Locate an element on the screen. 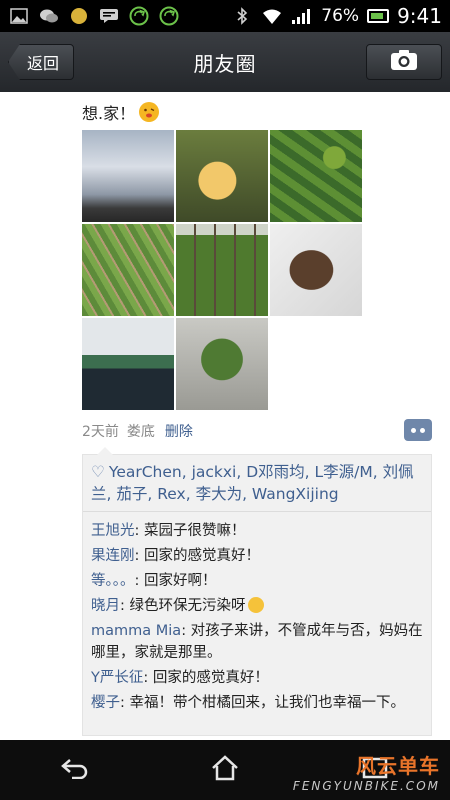 This screenshot has width=450, height=800. signal-icon is located at coordinates (302, 16).